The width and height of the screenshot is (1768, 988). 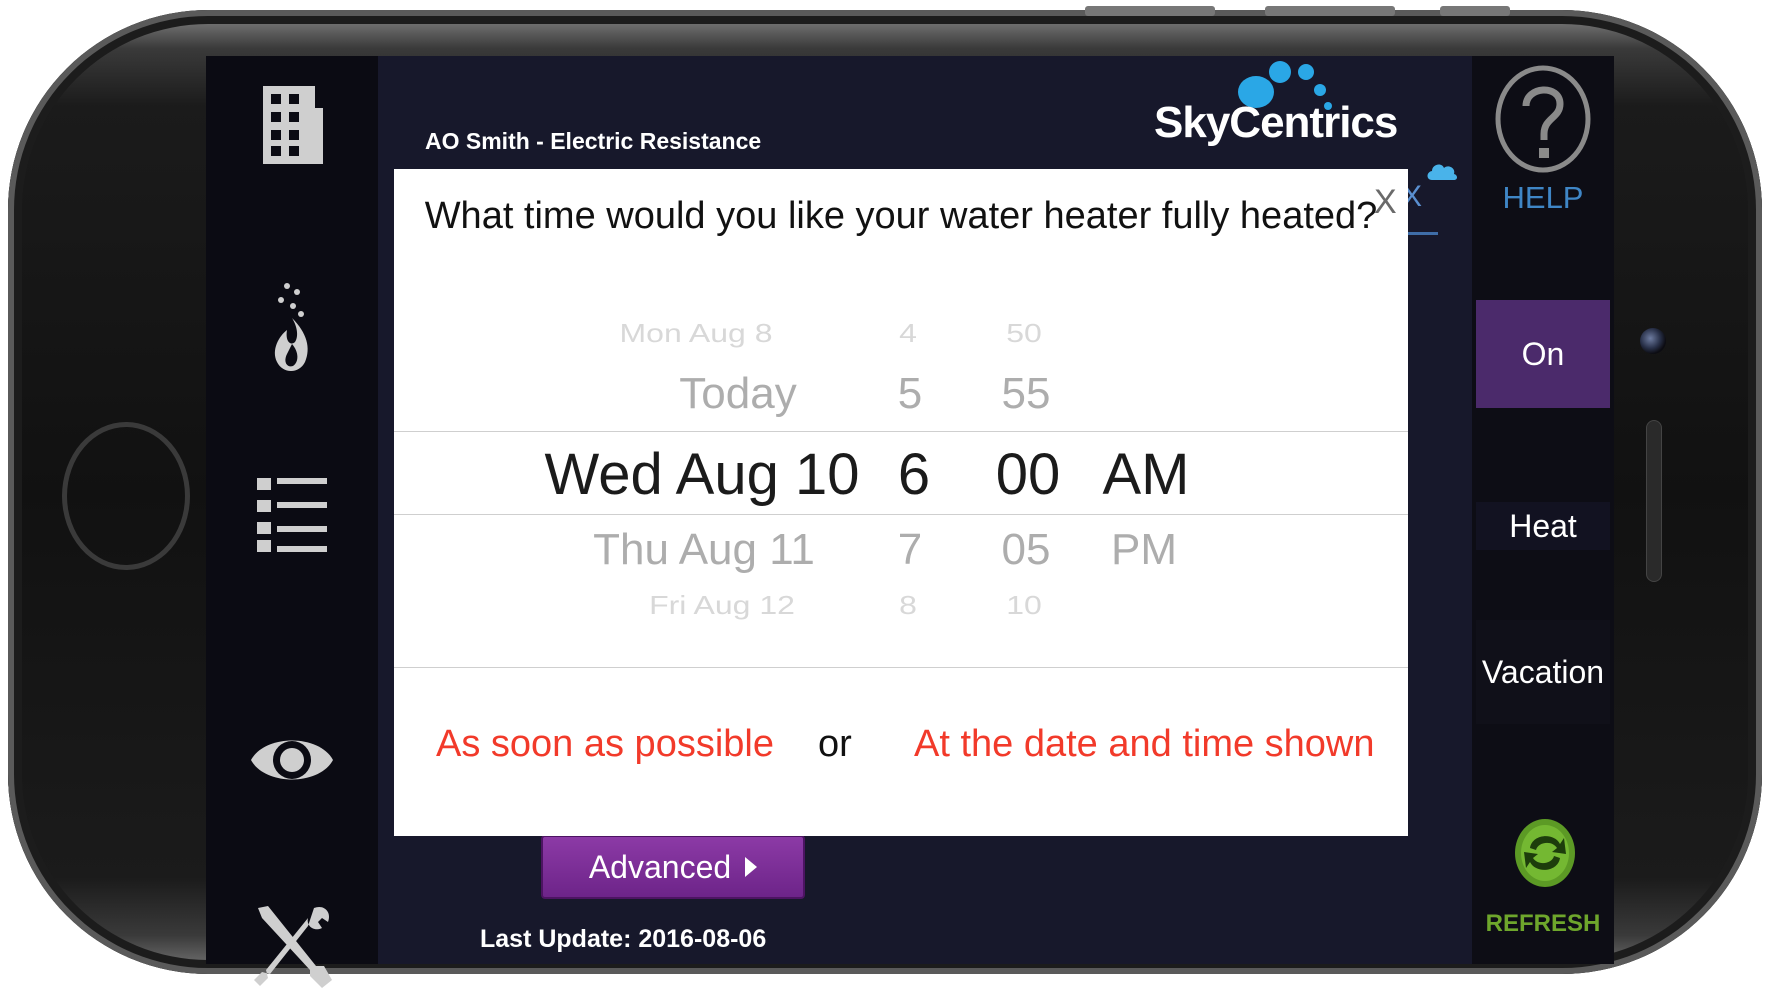 What do you see at coordinates (1146, 474) in the screenshot?
I see `picker-ampm-selected: AM` at bounding box center [1146, 474].